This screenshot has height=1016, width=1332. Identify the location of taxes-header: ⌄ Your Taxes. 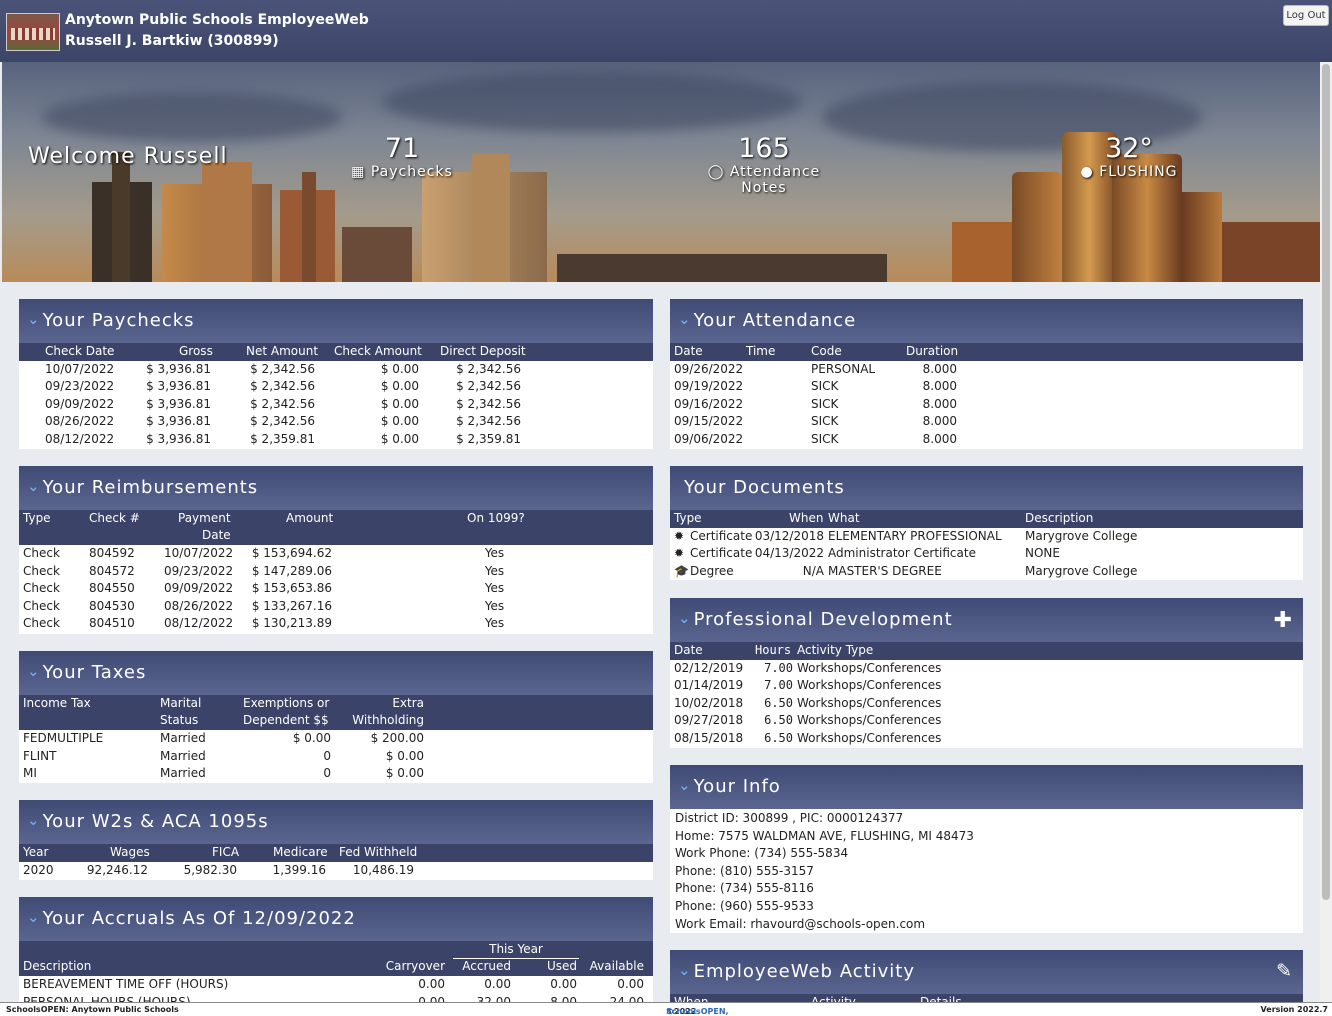
(336, 673).